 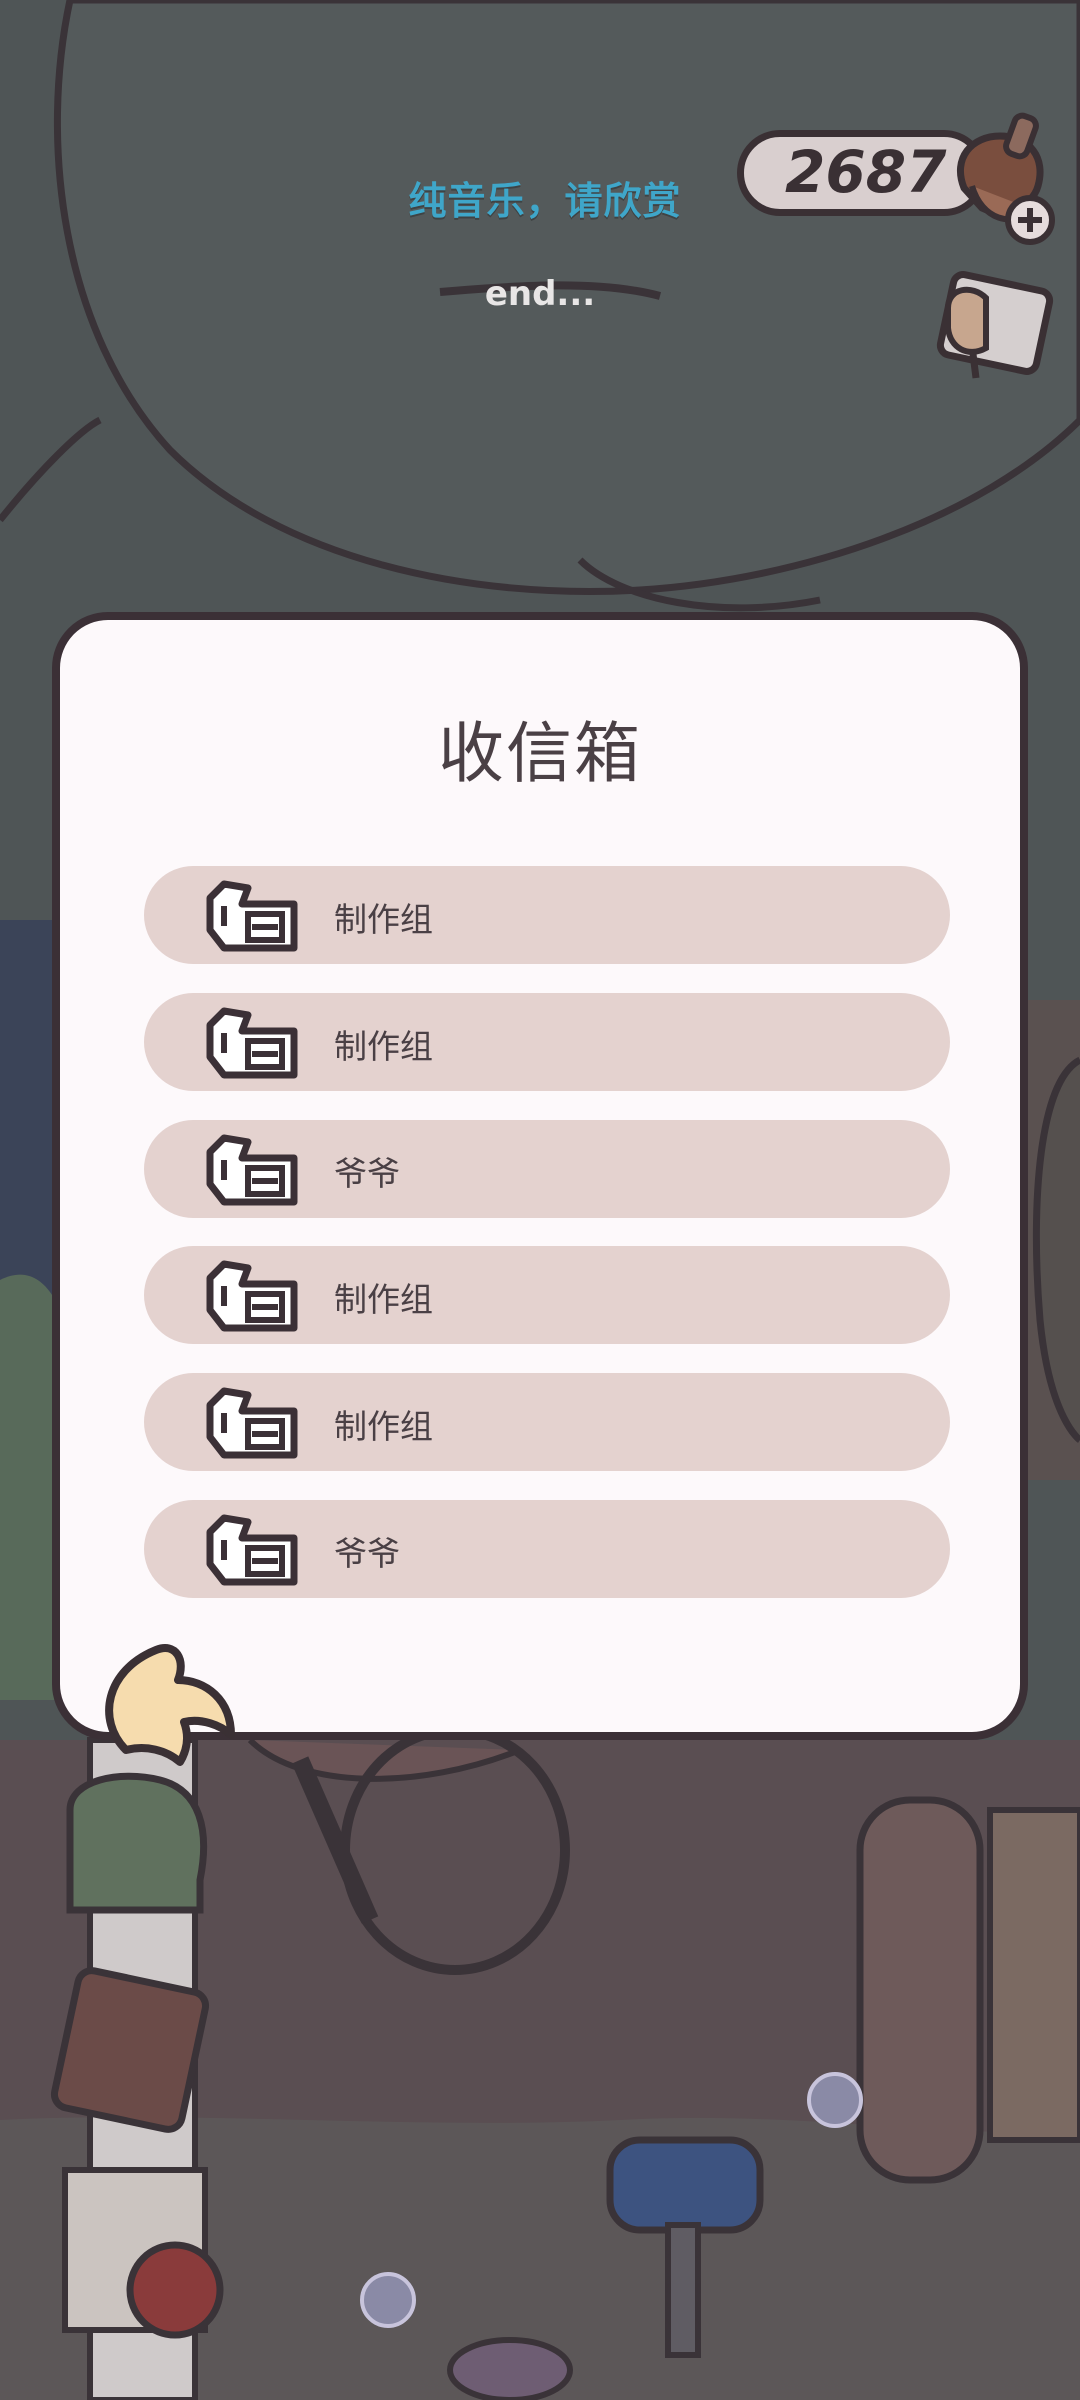 What do you see at coordinates (866, 172) in the screenshot?
I see `coin-count: 2687` at bounding box center [866, 172].